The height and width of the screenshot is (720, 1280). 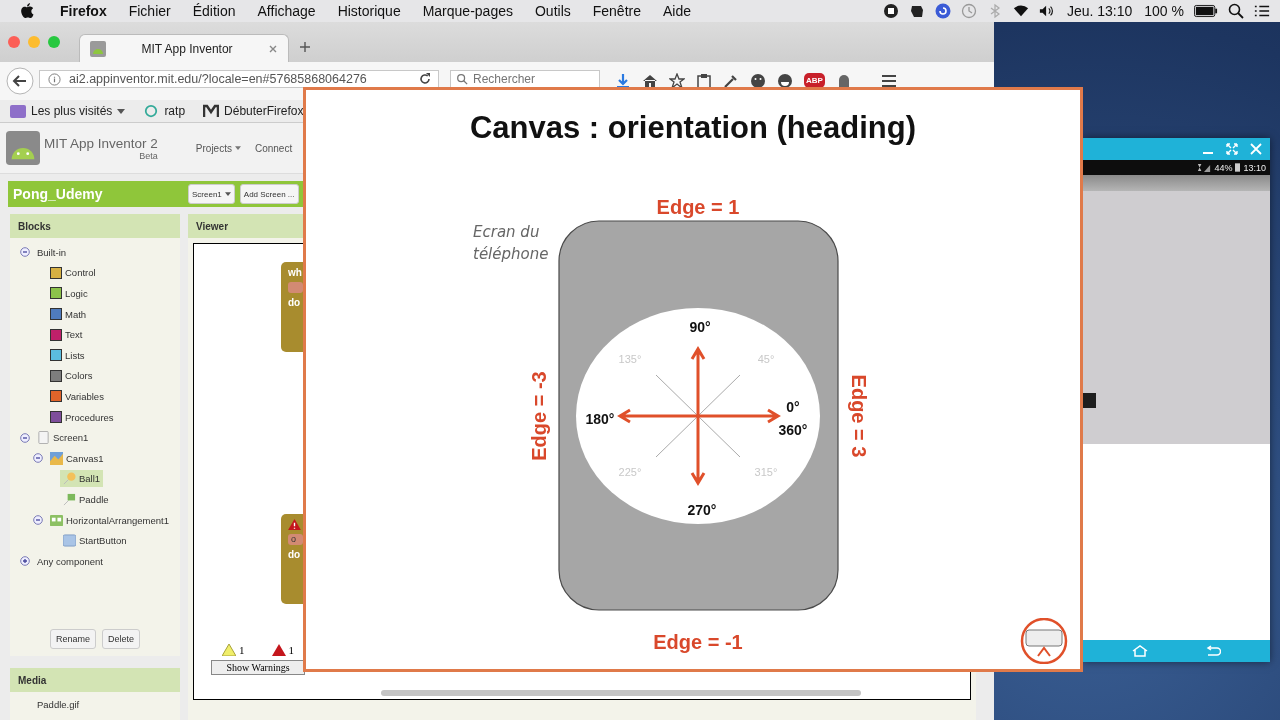 What do you see at coordinates (164, 111) in the screenshot?
I see `bookmark: ratp` at bounding box center [164, 111].